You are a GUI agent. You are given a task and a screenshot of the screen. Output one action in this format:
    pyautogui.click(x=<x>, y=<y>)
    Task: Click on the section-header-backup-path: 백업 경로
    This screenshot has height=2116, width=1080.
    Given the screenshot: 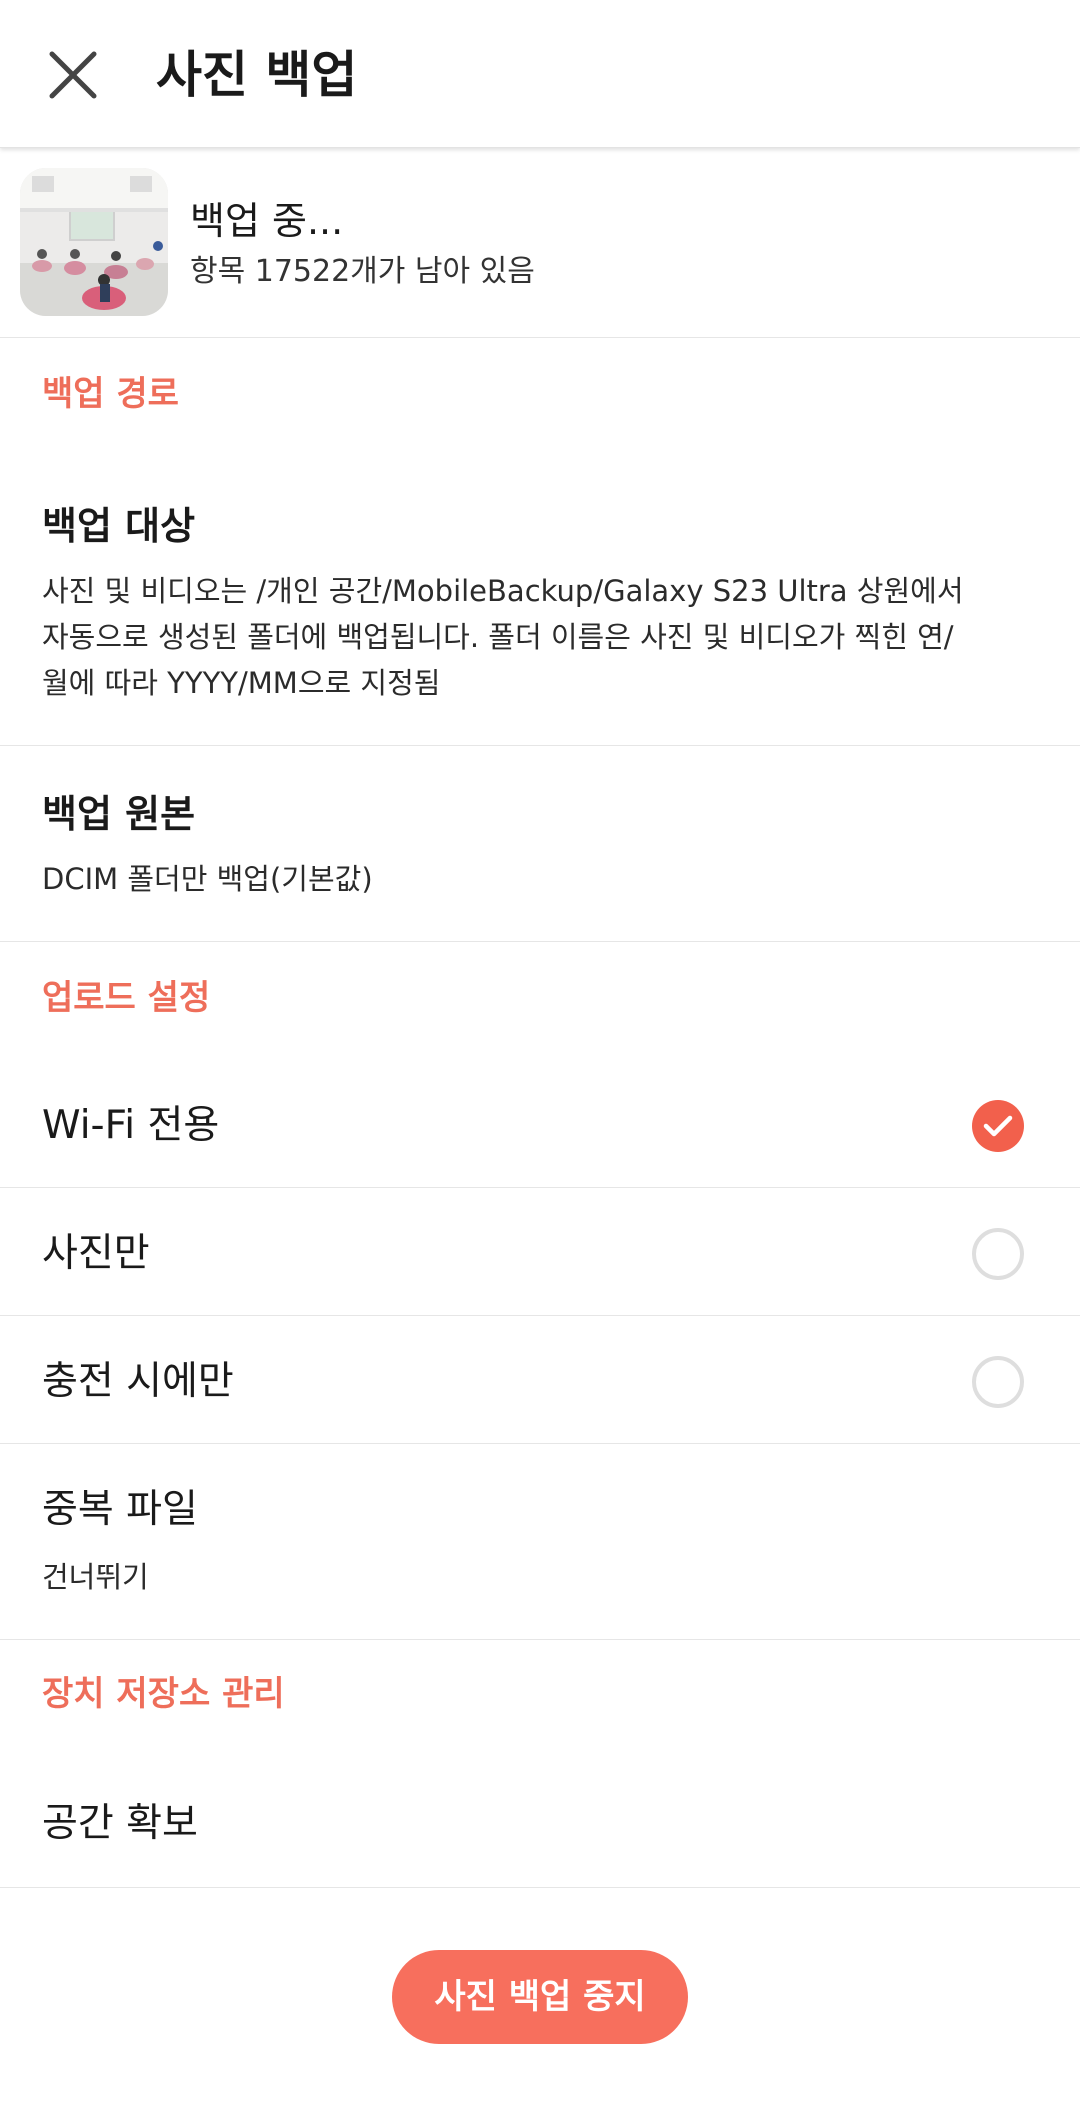 What is the action you would take?
    pyautogui.click(x=110, y=394)
    